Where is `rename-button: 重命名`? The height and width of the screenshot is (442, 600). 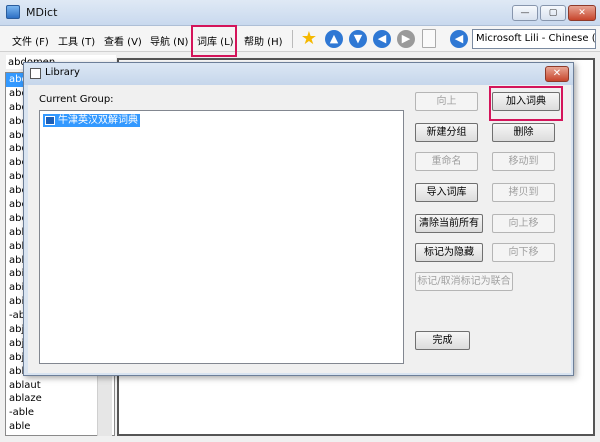 rename-button: 重命名 is located at coordinates (446, 161).